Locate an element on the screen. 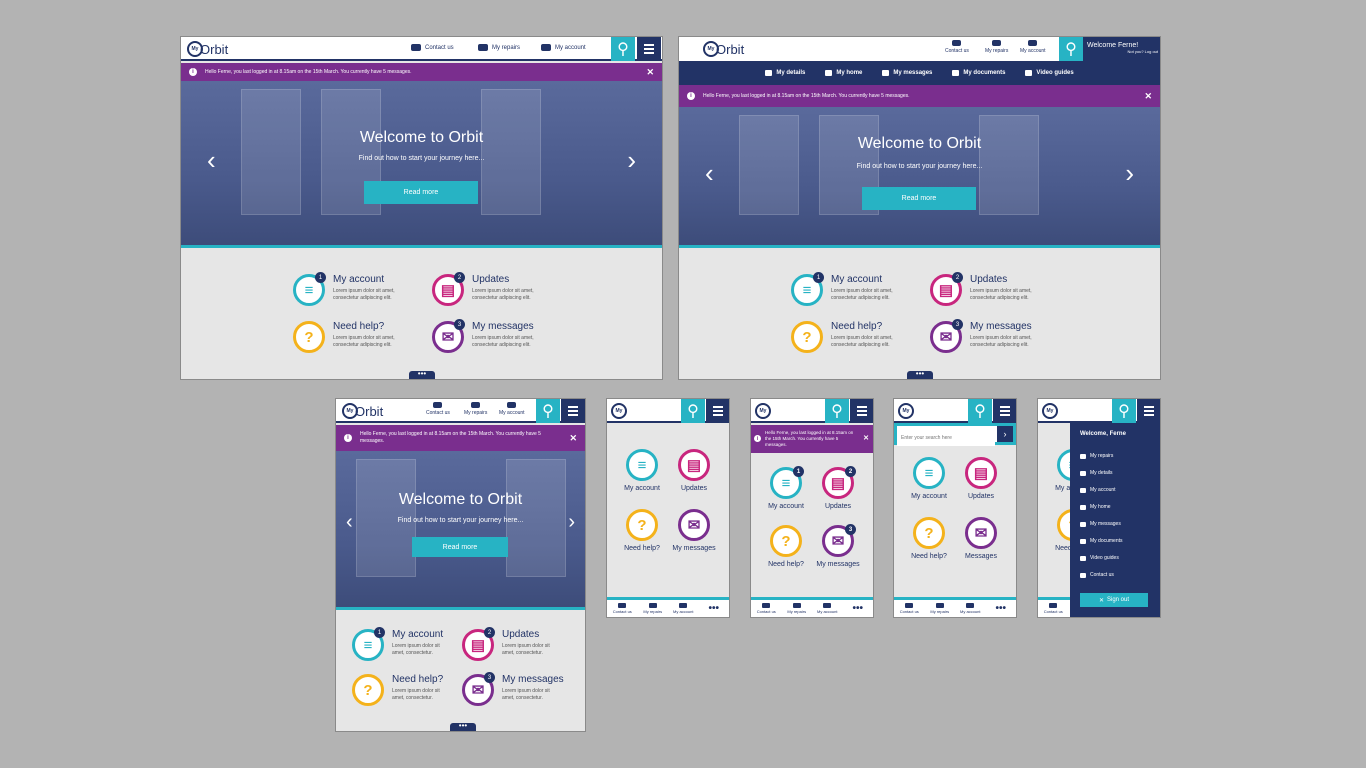 The image size is (1366, 768). person-icon is located at coordinates (1083, 473).